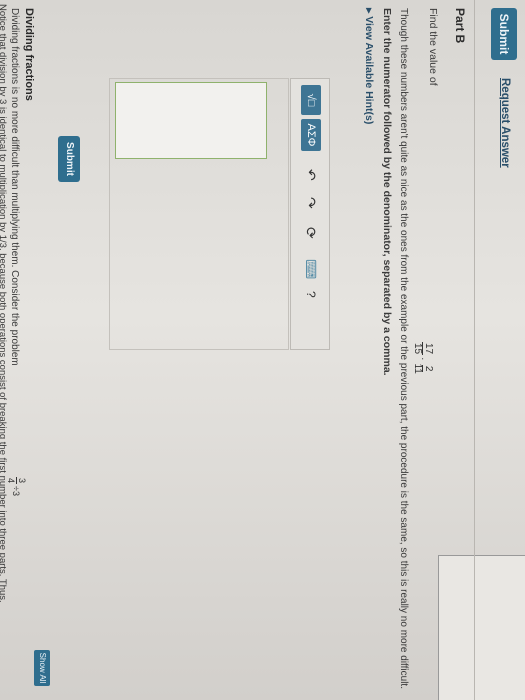 Image resolution: width=525 pixels, height=700 pixels. I want to click on multiply-operator: ·, so click(422, 359).